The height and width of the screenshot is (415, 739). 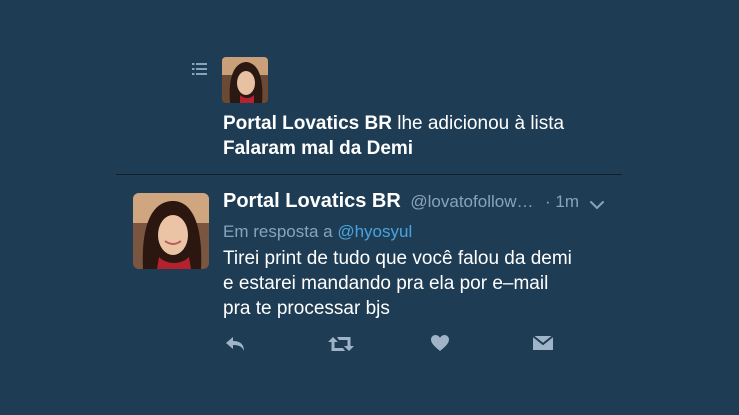 What do you see at coordinates (318, 148) in the screenshot?
I see `list-name-link: Falaram mal da Demi` at bounding box center [318, 148].